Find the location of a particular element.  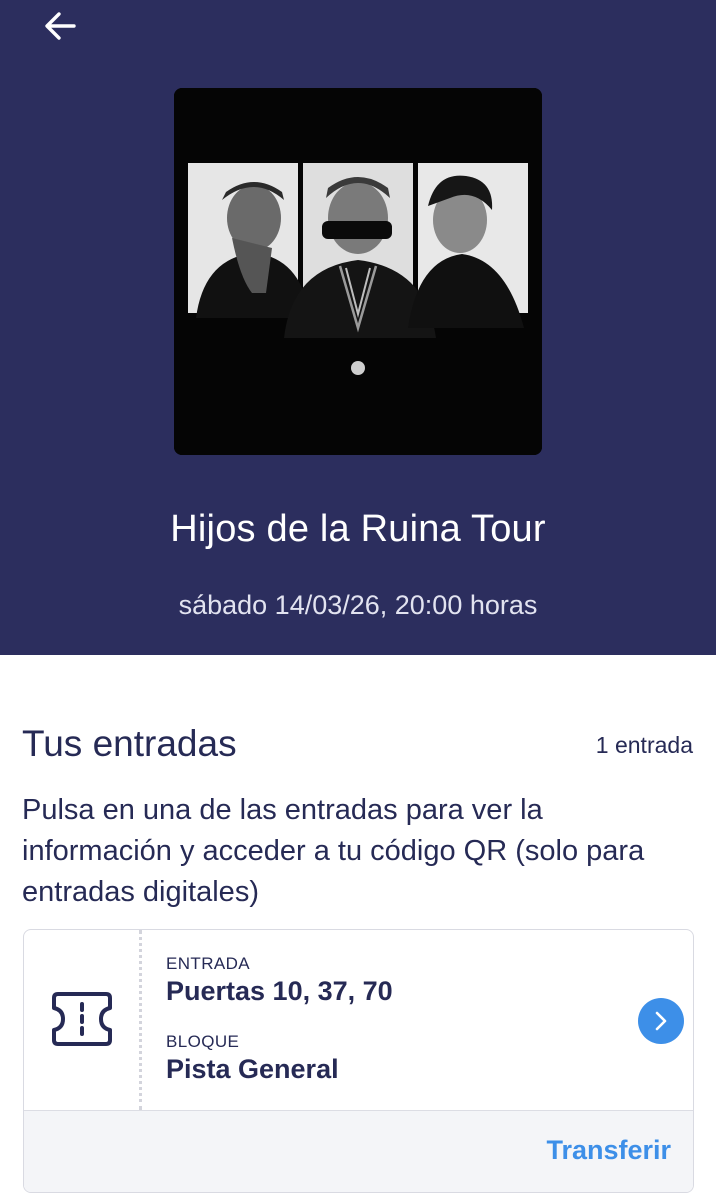

event-title: Hijos de la Ruina Tour is located at coordinates (358, 529).